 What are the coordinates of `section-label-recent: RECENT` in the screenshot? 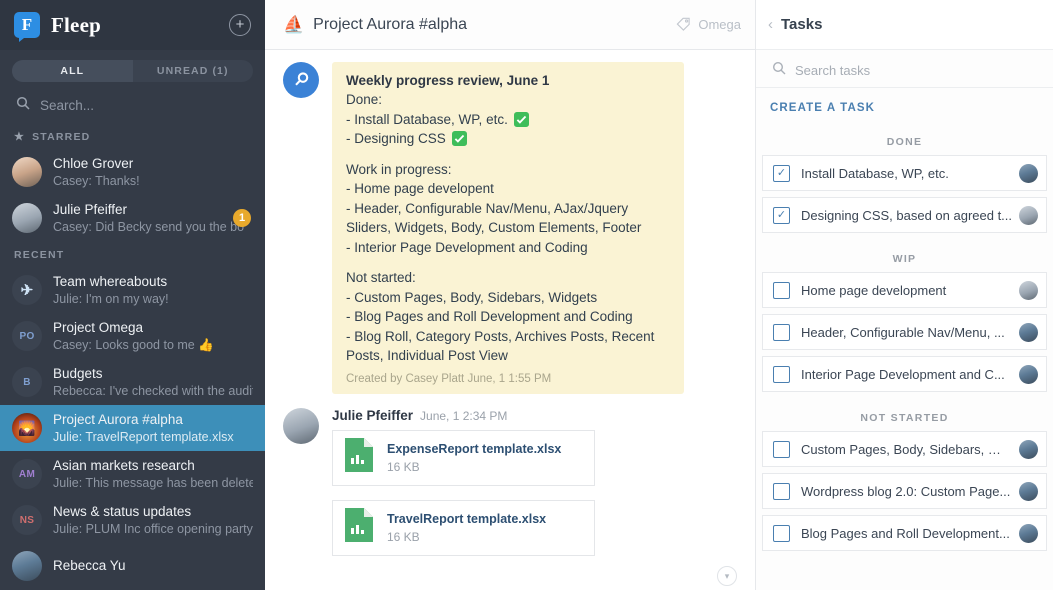 It's located at (39, 255).